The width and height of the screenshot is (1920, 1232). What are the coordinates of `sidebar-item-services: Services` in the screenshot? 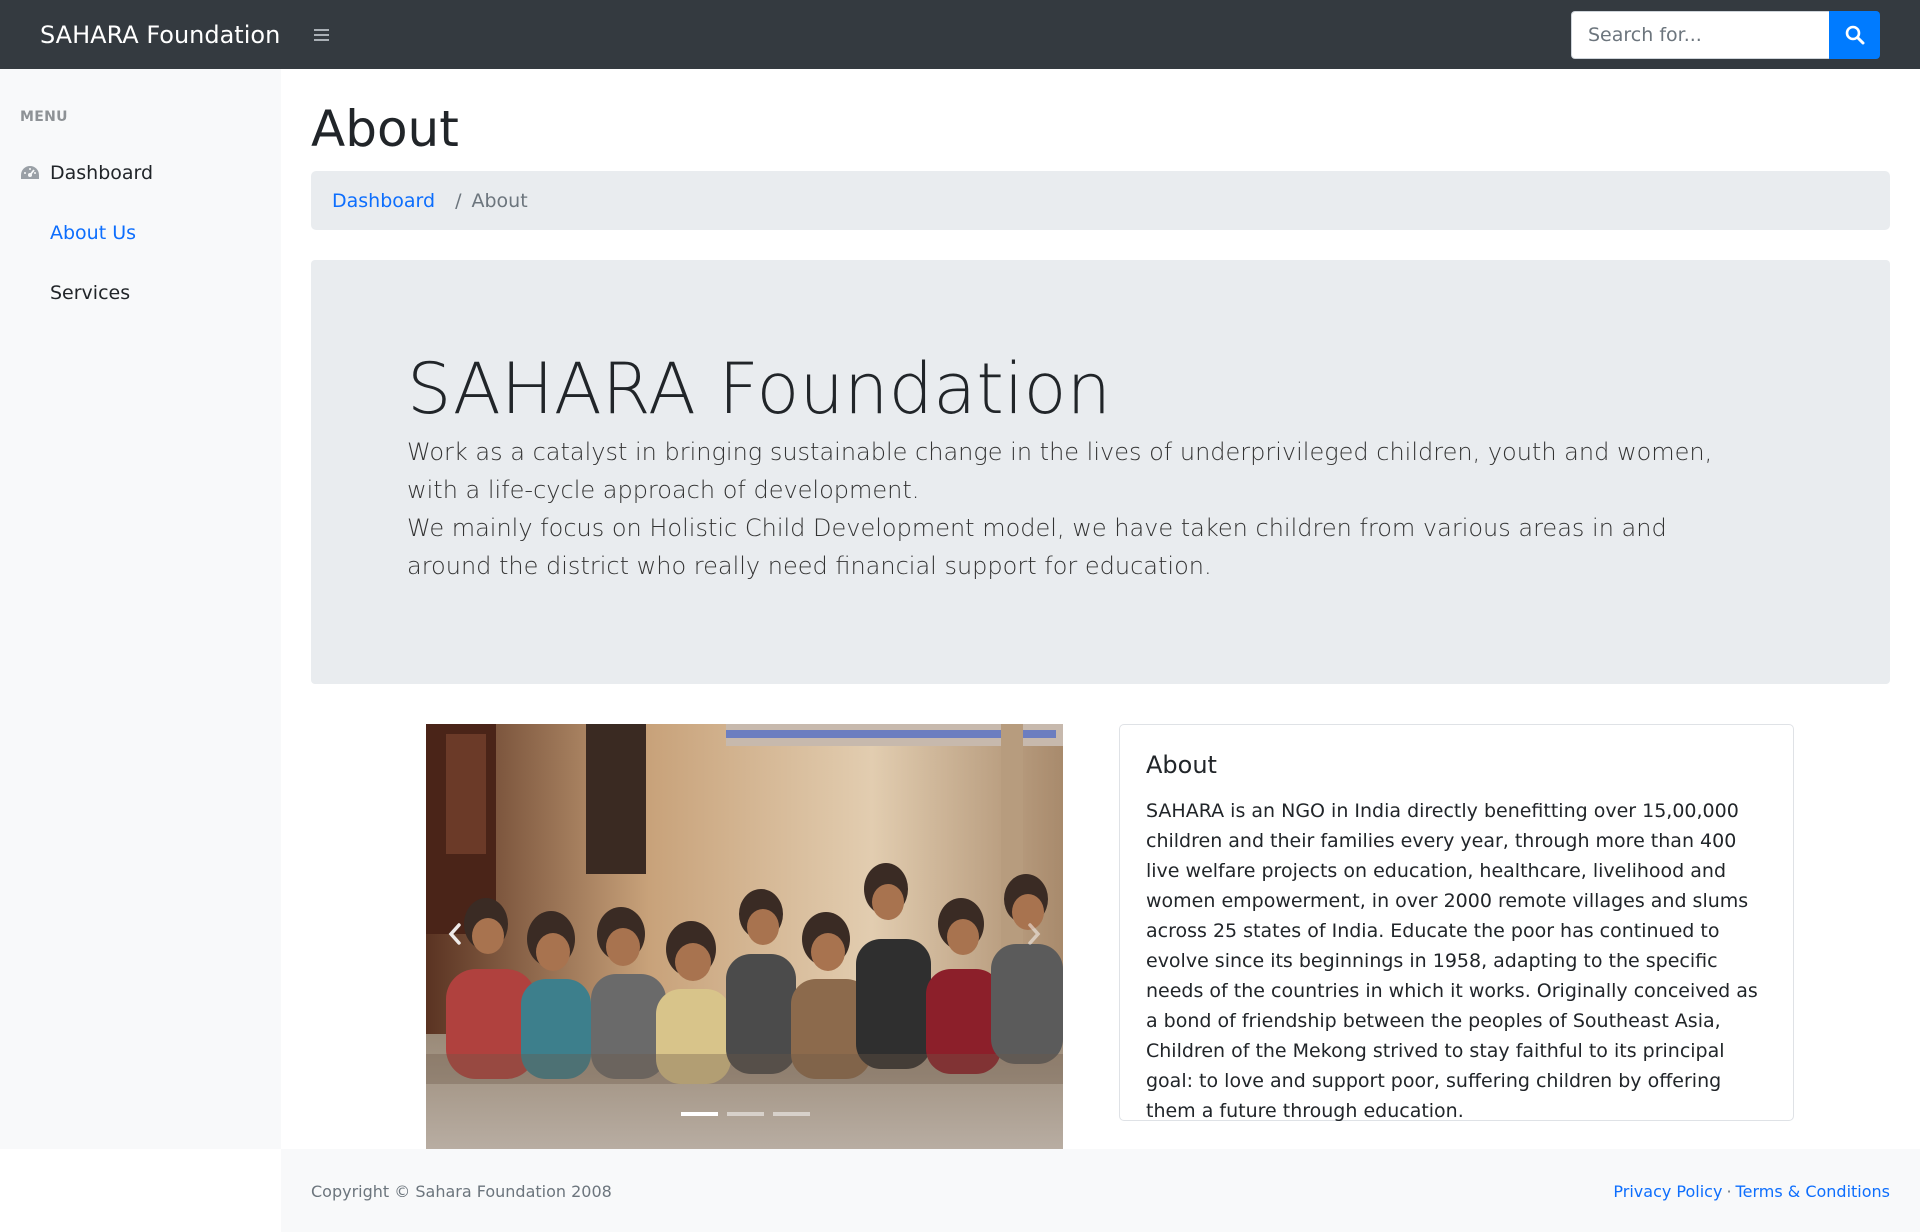 It's located at (140, 293).